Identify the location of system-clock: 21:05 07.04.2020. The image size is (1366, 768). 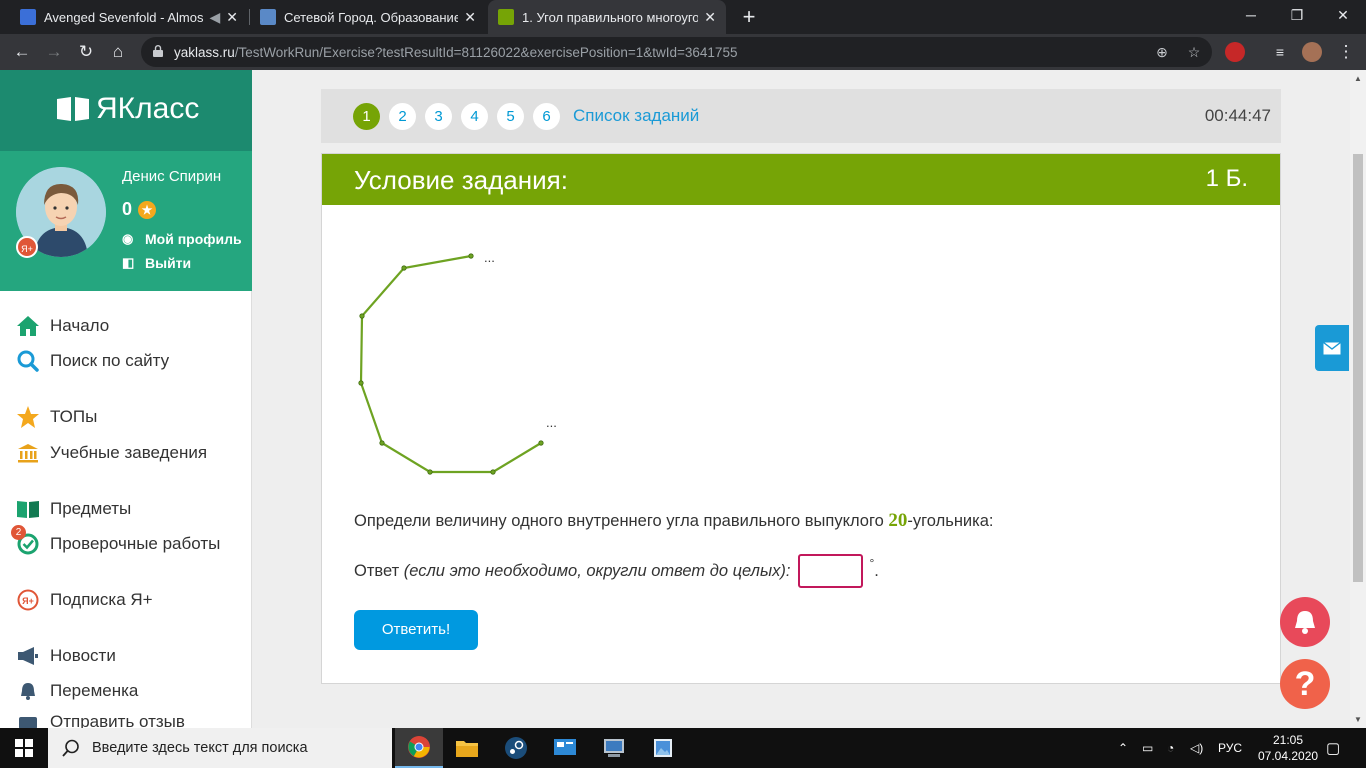
(1288, 748).